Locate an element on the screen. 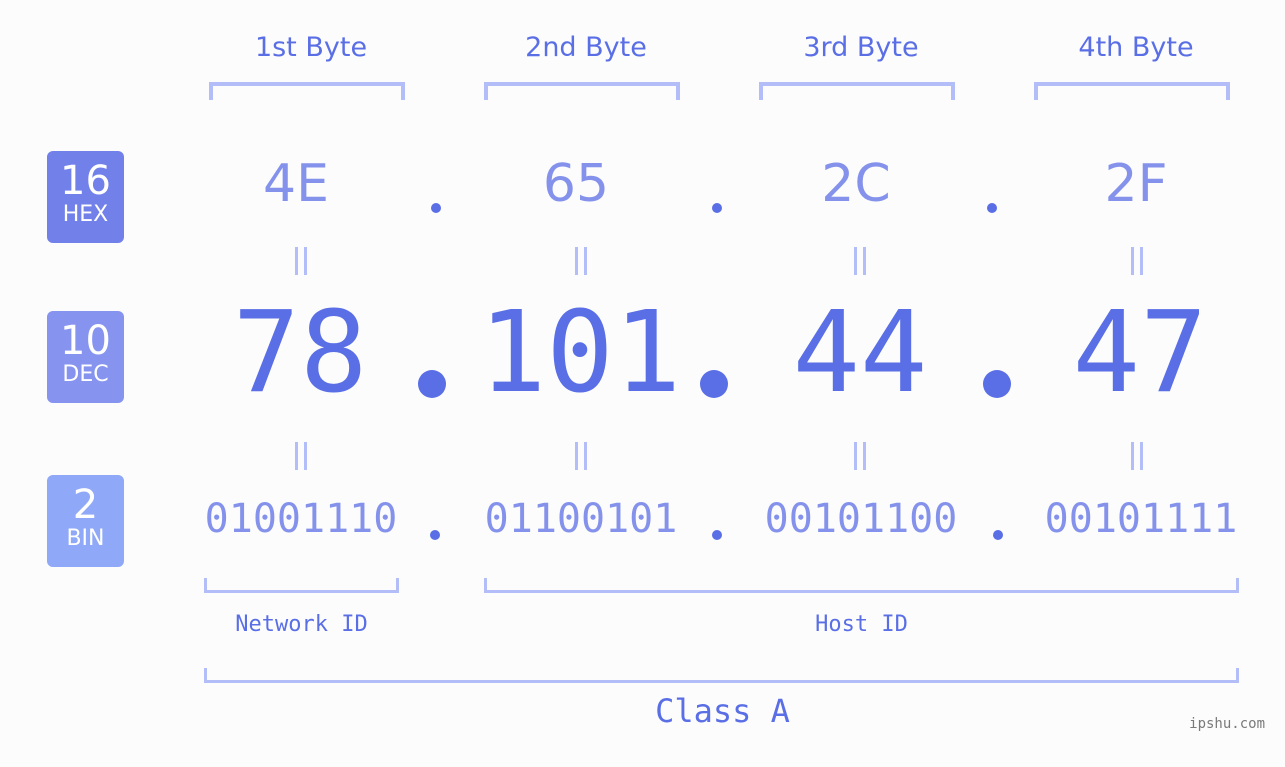  byte-header-2: 2nd Byte is located at coordinates (586, 47).